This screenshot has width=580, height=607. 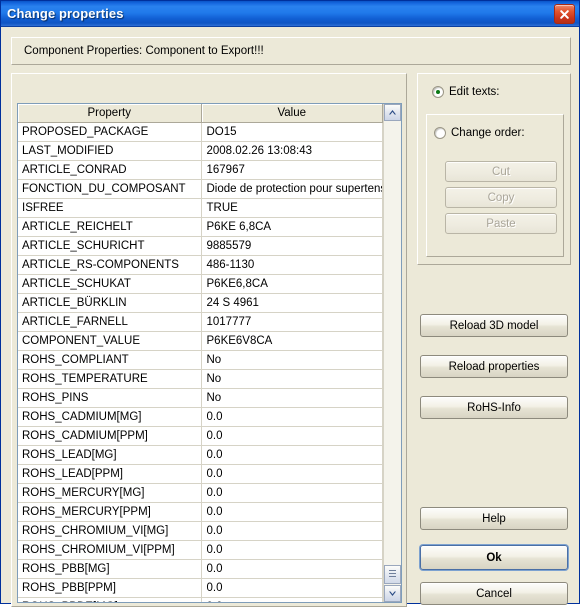 I want to click on cell-property: ARTICLE_RS-COMPONENTS, so click(x=110, y=265).